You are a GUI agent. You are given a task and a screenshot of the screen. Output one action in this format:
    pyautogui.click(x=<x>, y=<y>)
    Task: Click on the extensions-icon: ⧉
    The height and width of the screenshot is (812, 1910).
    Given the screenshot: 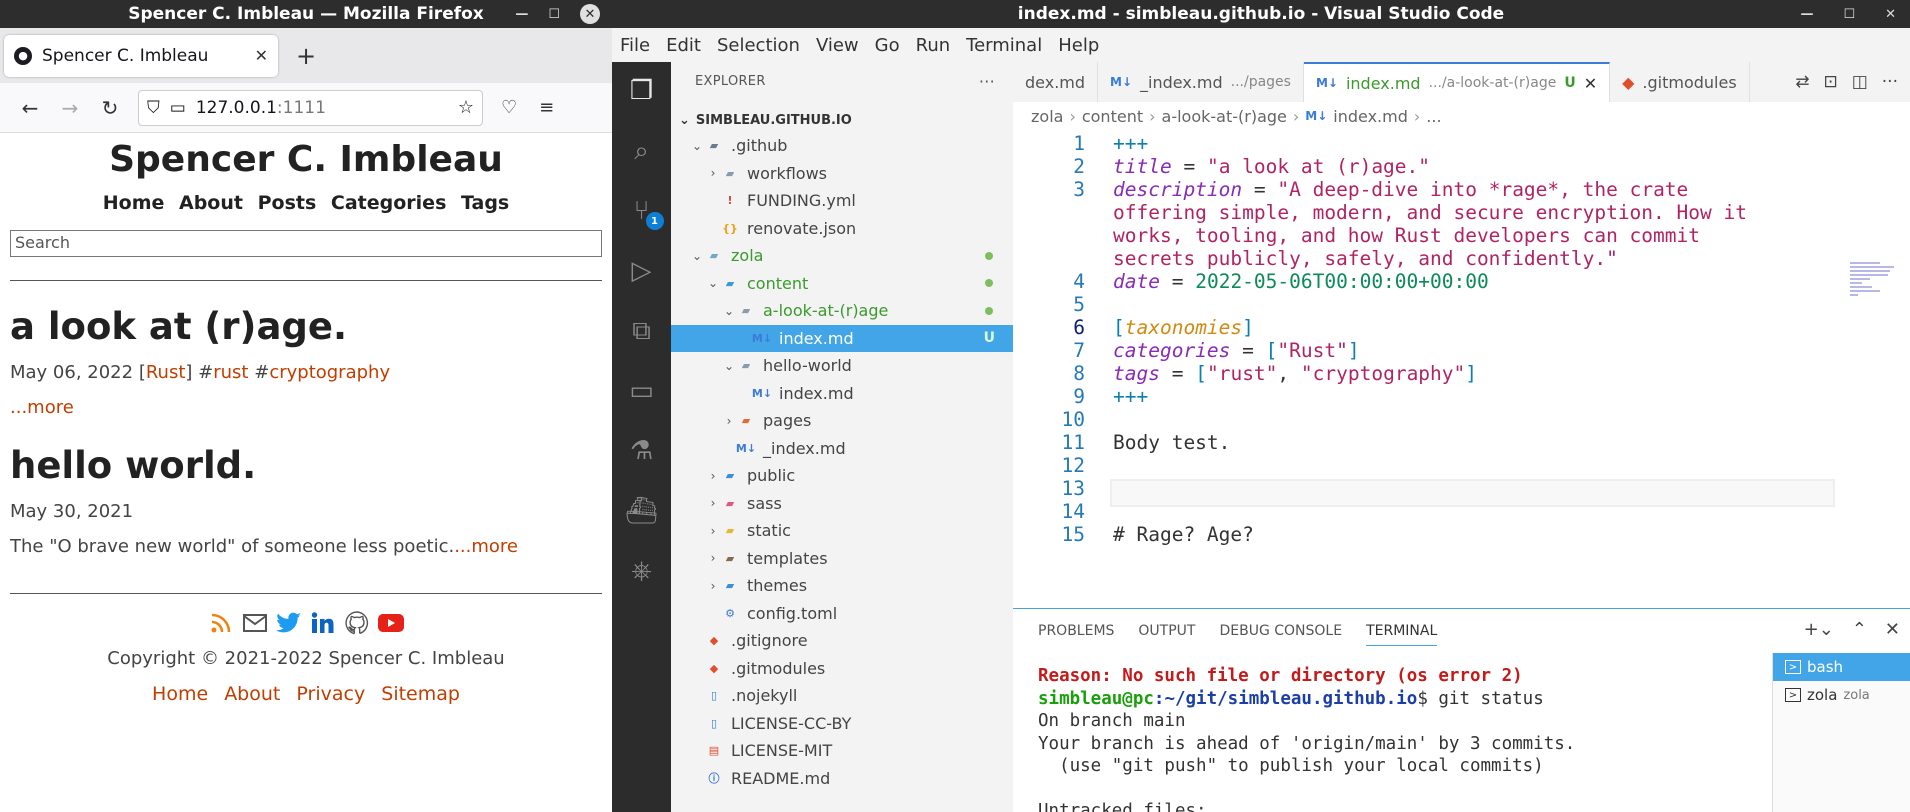 What is the action you would take?
    pyautogui.click(x=642, y=331)
    